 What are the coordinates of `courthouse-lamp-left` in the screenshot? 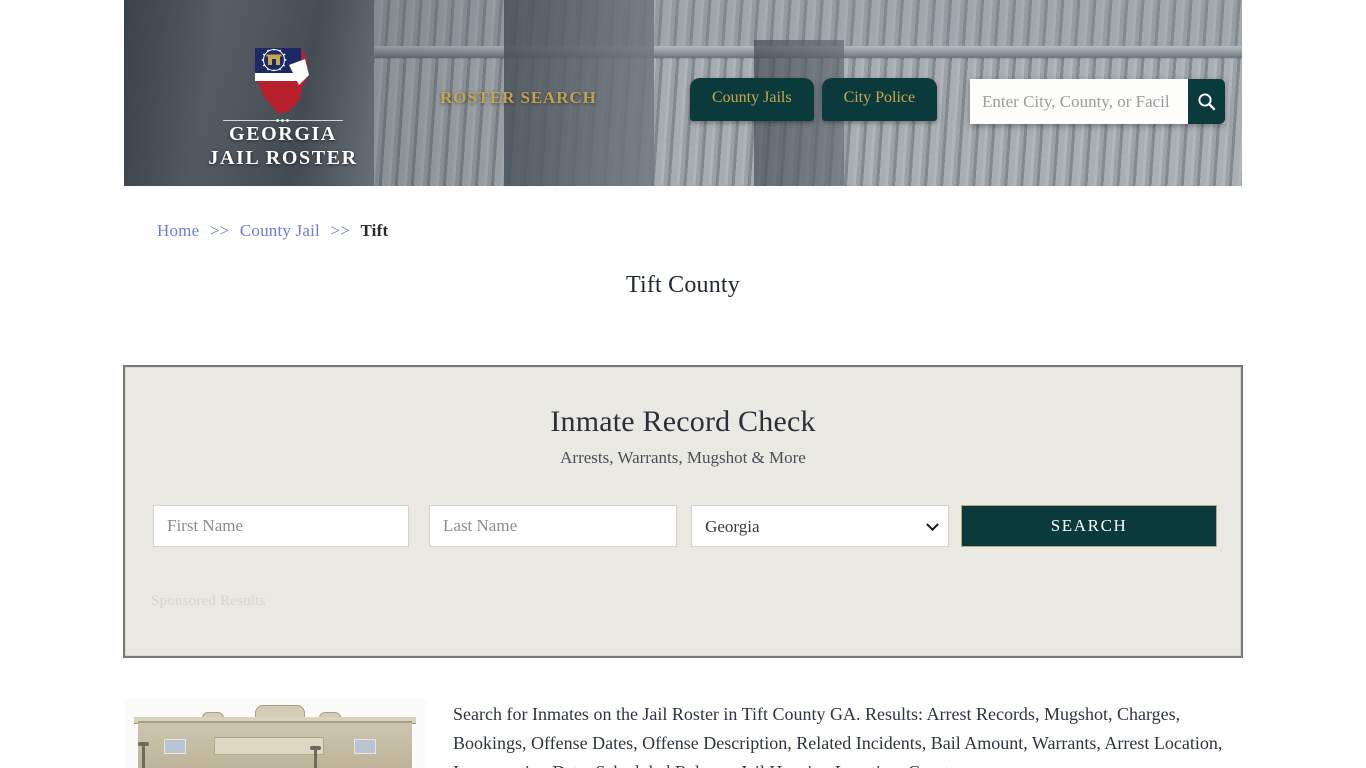 It's located at (143, 755).